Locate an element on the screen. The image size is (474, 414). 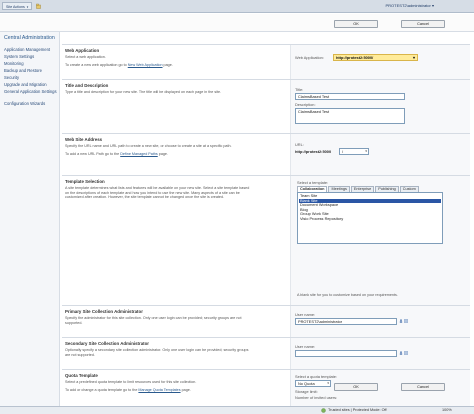
manage-quota-templates-link: Manage Quota Templates is located at coordinates (159, 390).